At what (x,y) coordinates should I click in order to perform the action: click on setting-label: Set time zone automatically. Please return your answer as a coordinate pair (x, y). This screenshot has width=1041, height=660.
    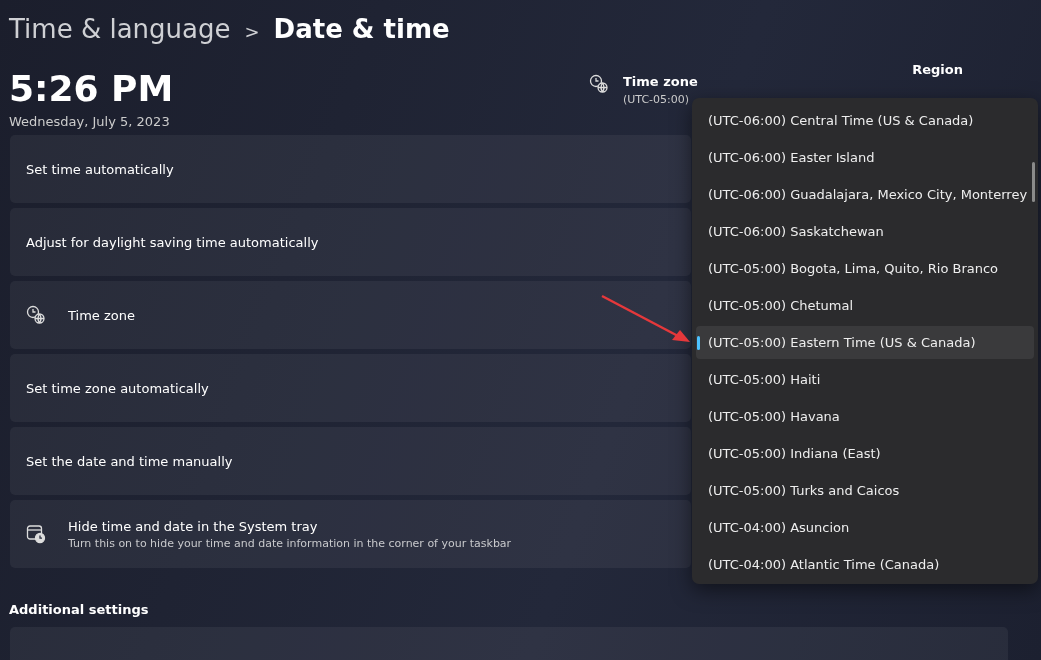
    Looking at the image, I should click on (117, 388).